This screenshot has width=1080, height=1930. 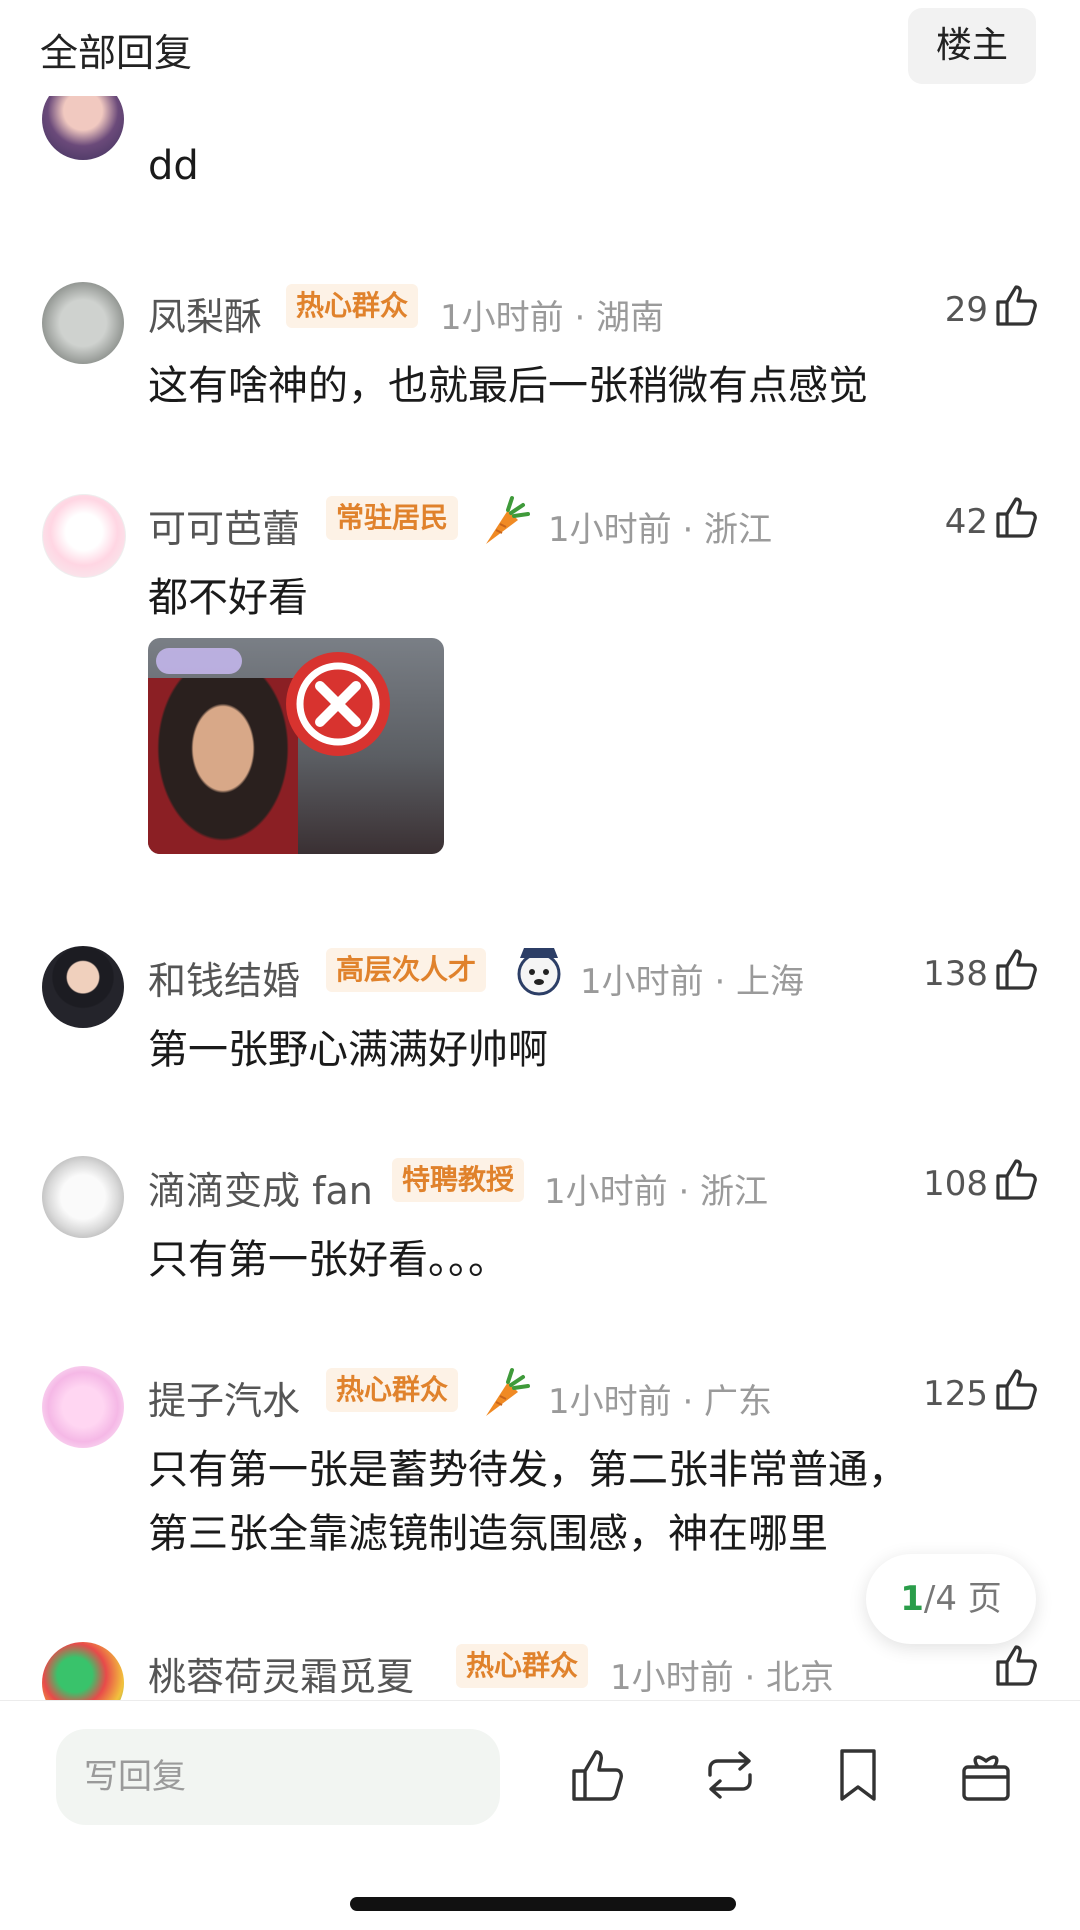 I want to click on comment-image, so click(x=296, y=746).